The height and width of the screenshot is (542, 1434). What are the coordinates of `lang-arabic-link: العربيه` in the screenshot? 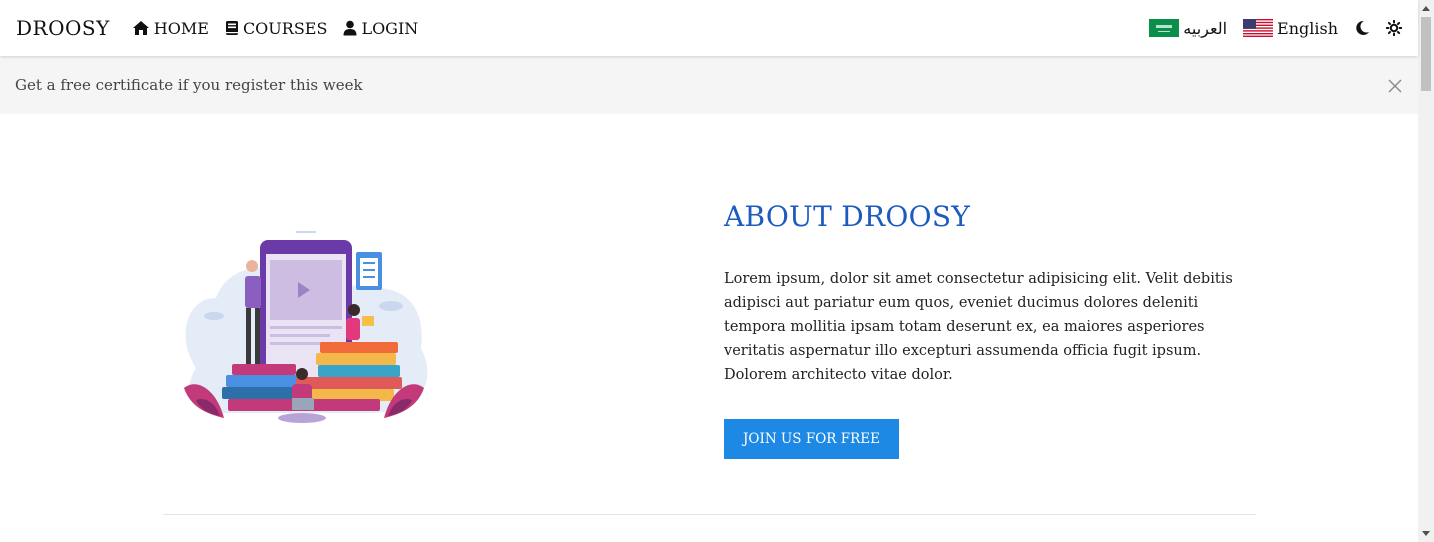 It's located at (1188, 28).